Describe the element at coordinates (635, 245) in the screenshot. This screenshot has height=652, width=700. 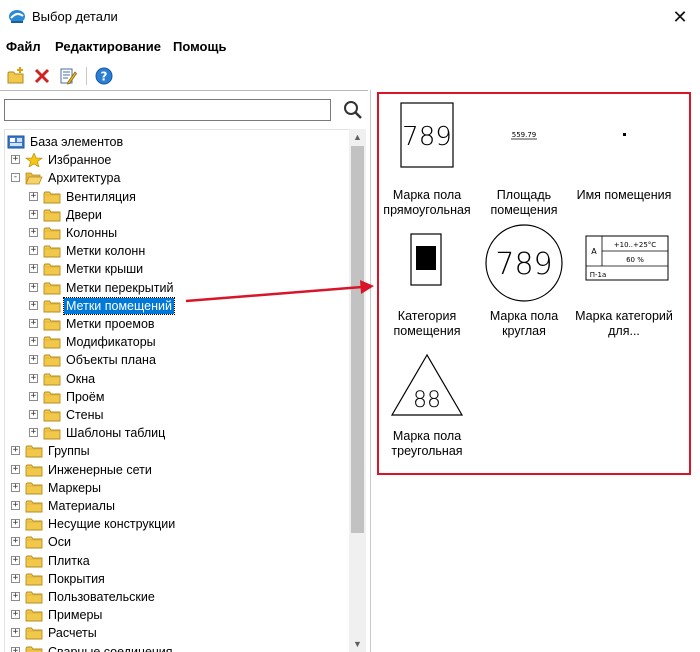
I see `svg-text: +10..+25°C` at that location.